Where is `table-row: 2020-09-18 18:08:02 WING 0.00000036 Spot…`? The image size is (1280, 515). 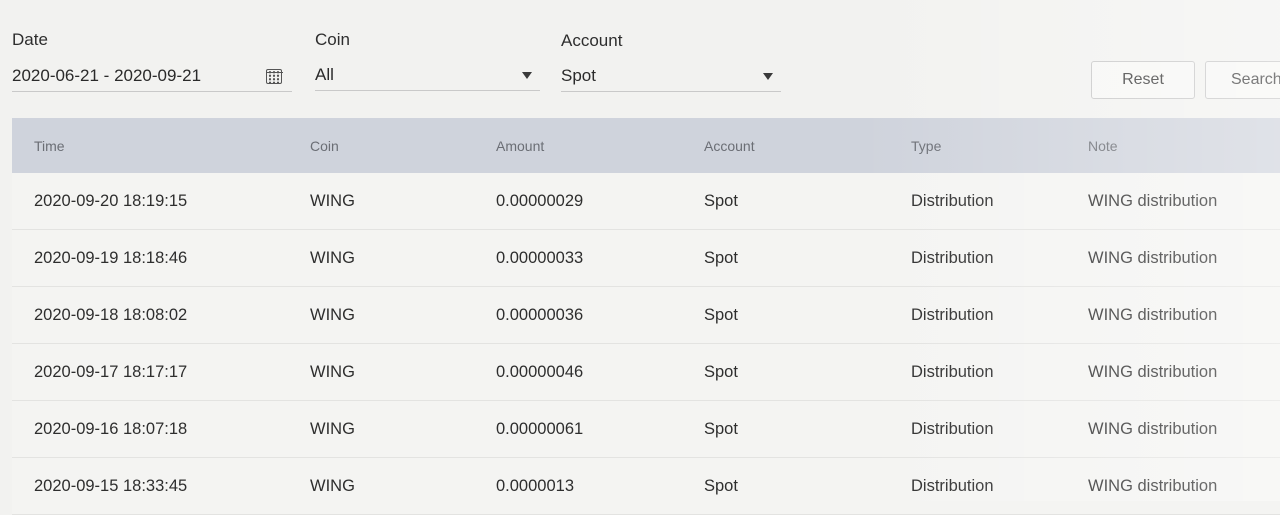
table-row: 2020-09-18 18:08:02 WING 0.00000036 Spot… is located at coordinates (646, 315).